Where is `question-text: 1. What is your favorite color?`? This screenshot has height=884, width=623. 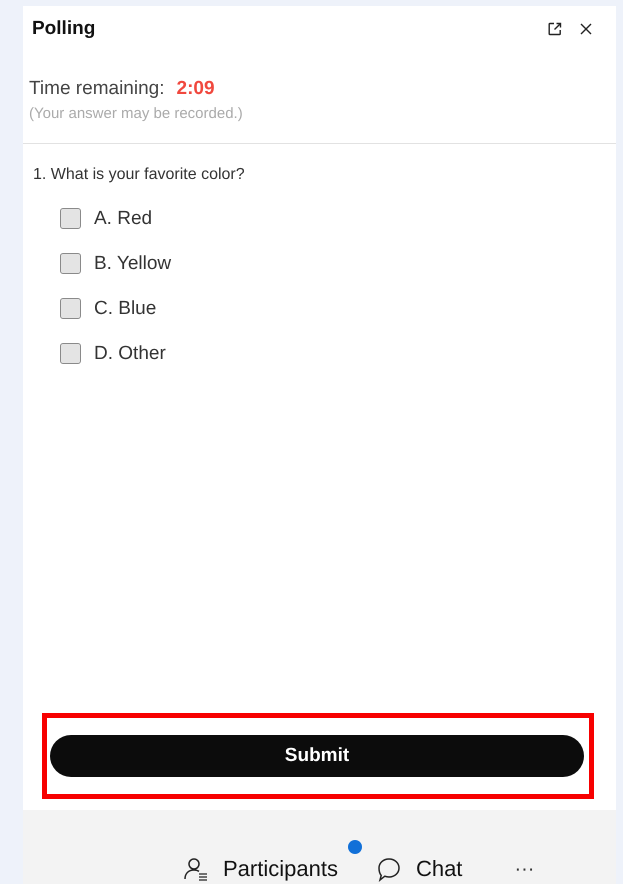 question-text: 1. What is your favorite color? is located at coordinates (139, 175).